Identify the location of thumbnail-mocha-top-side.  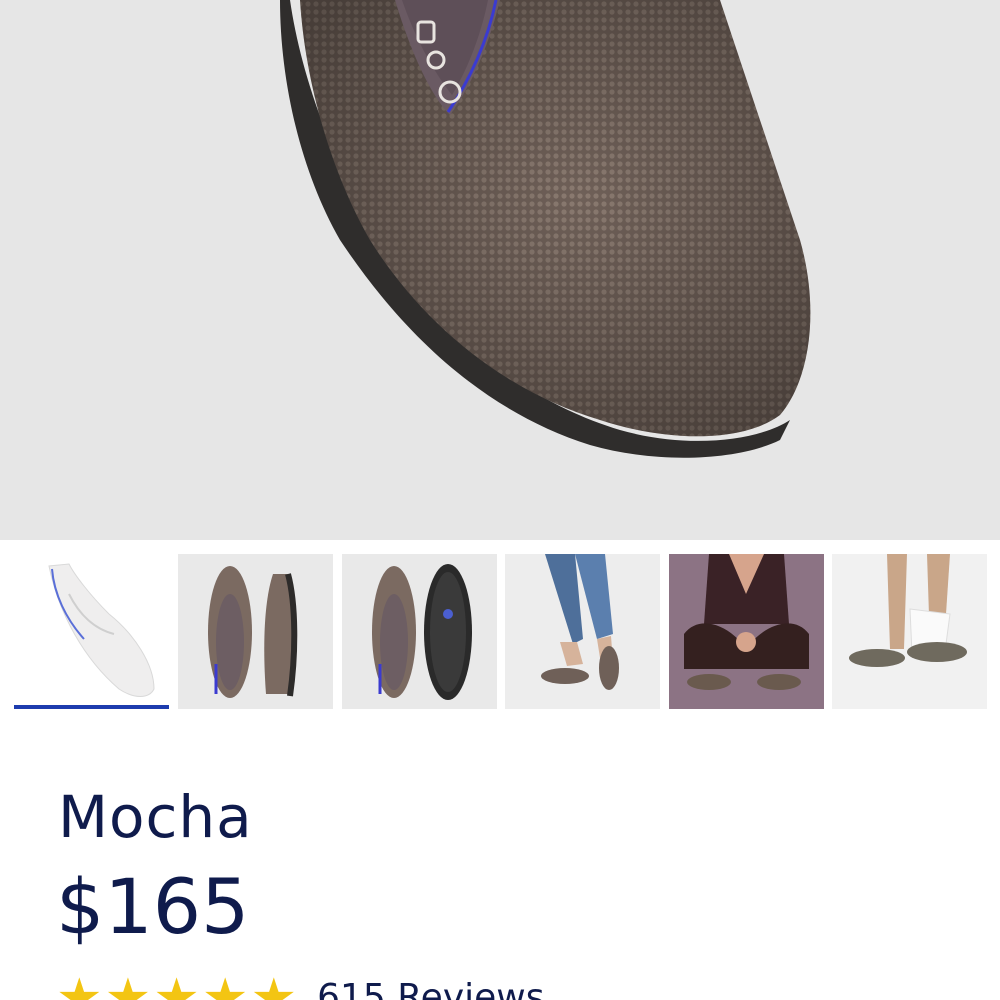
(255, 631).